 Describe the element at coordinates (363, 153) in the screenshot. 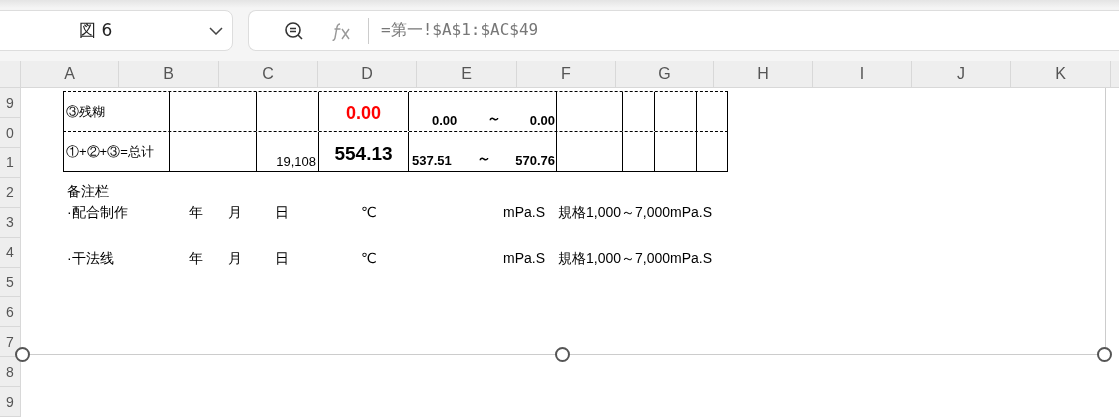

I see `total-value: 554.13` at that location.